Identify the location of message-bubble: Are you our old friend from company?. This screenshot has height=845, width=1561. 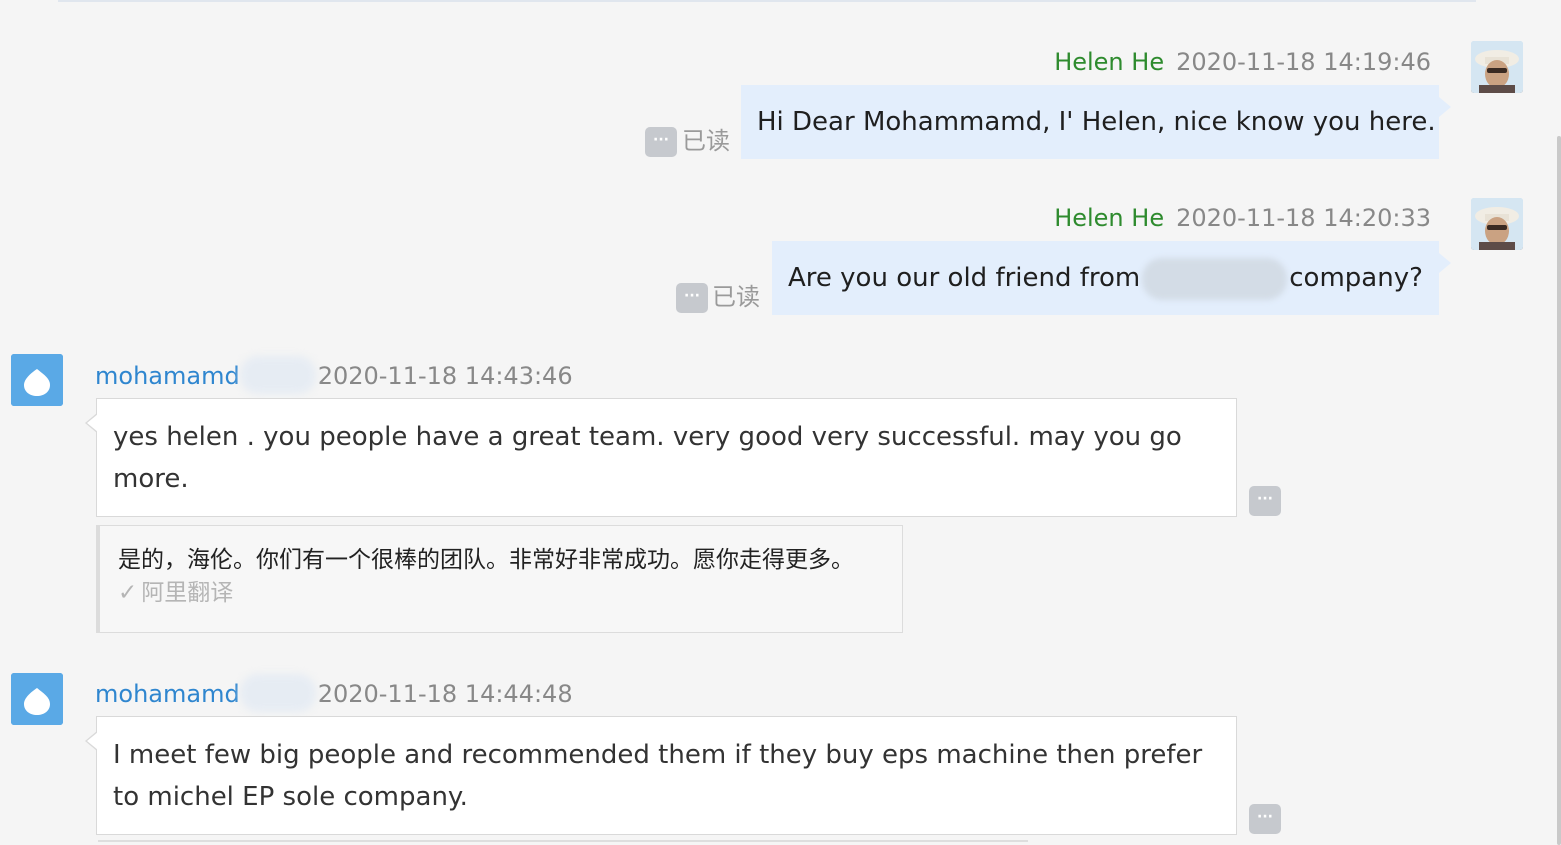
(1111, 278).